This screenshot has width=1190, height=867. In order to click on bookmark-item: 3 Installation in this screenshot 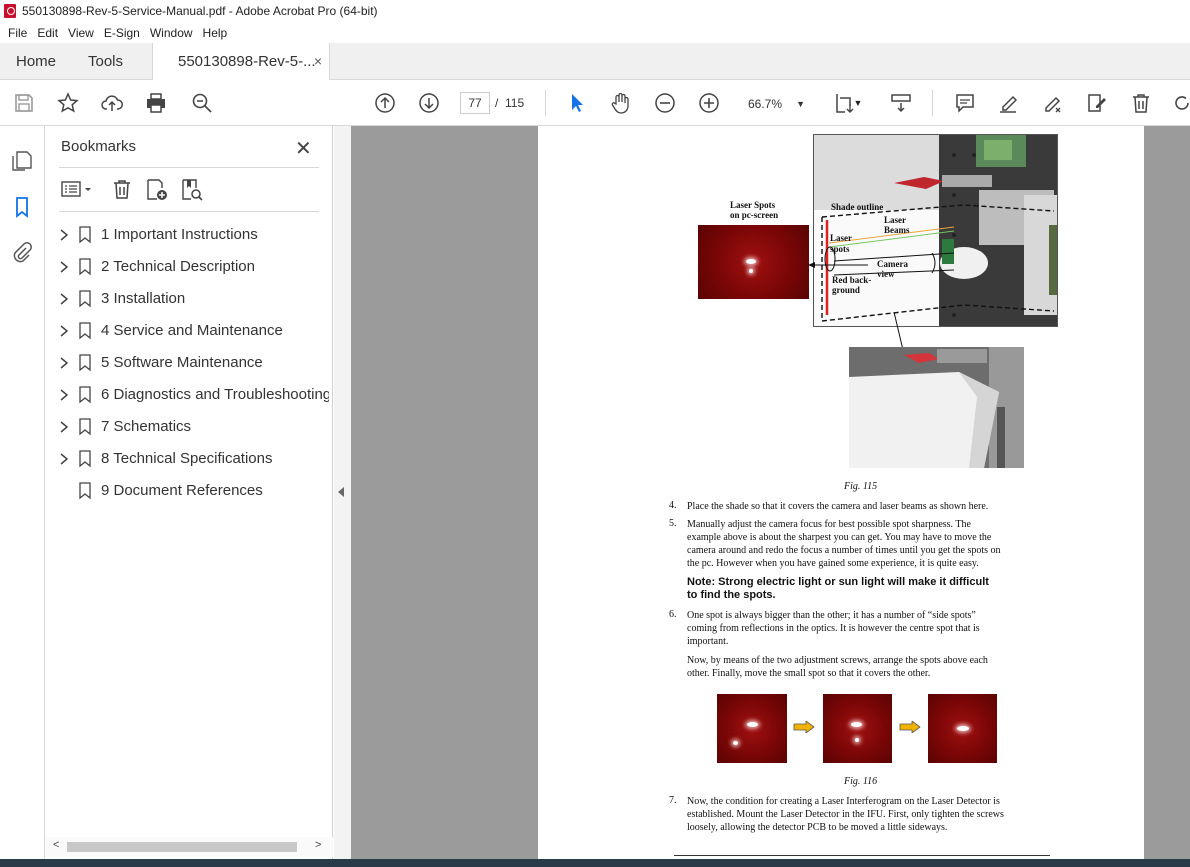, I will do `click(194, 299)`.